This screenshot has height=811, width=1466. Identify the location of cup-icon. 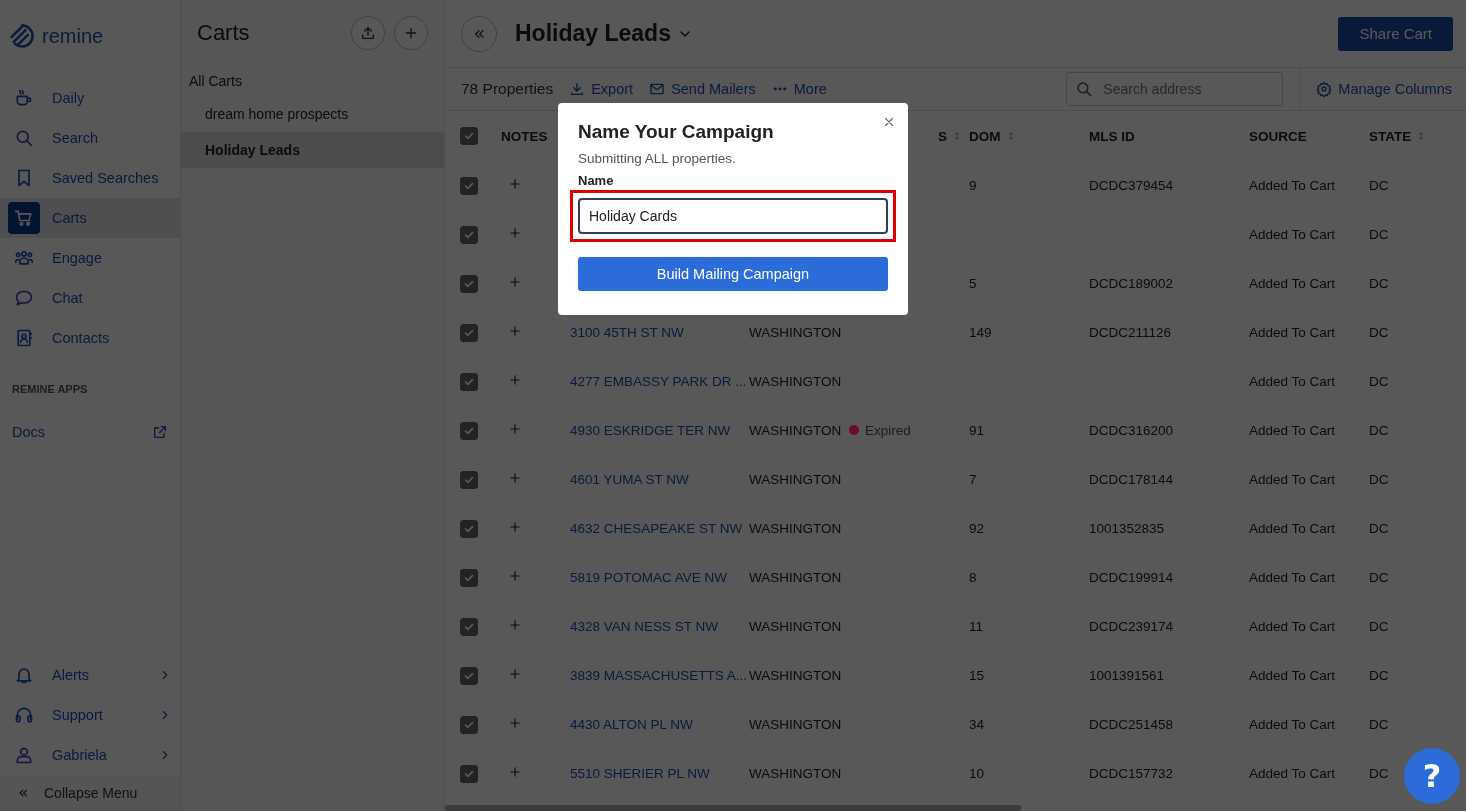
(24, 98).